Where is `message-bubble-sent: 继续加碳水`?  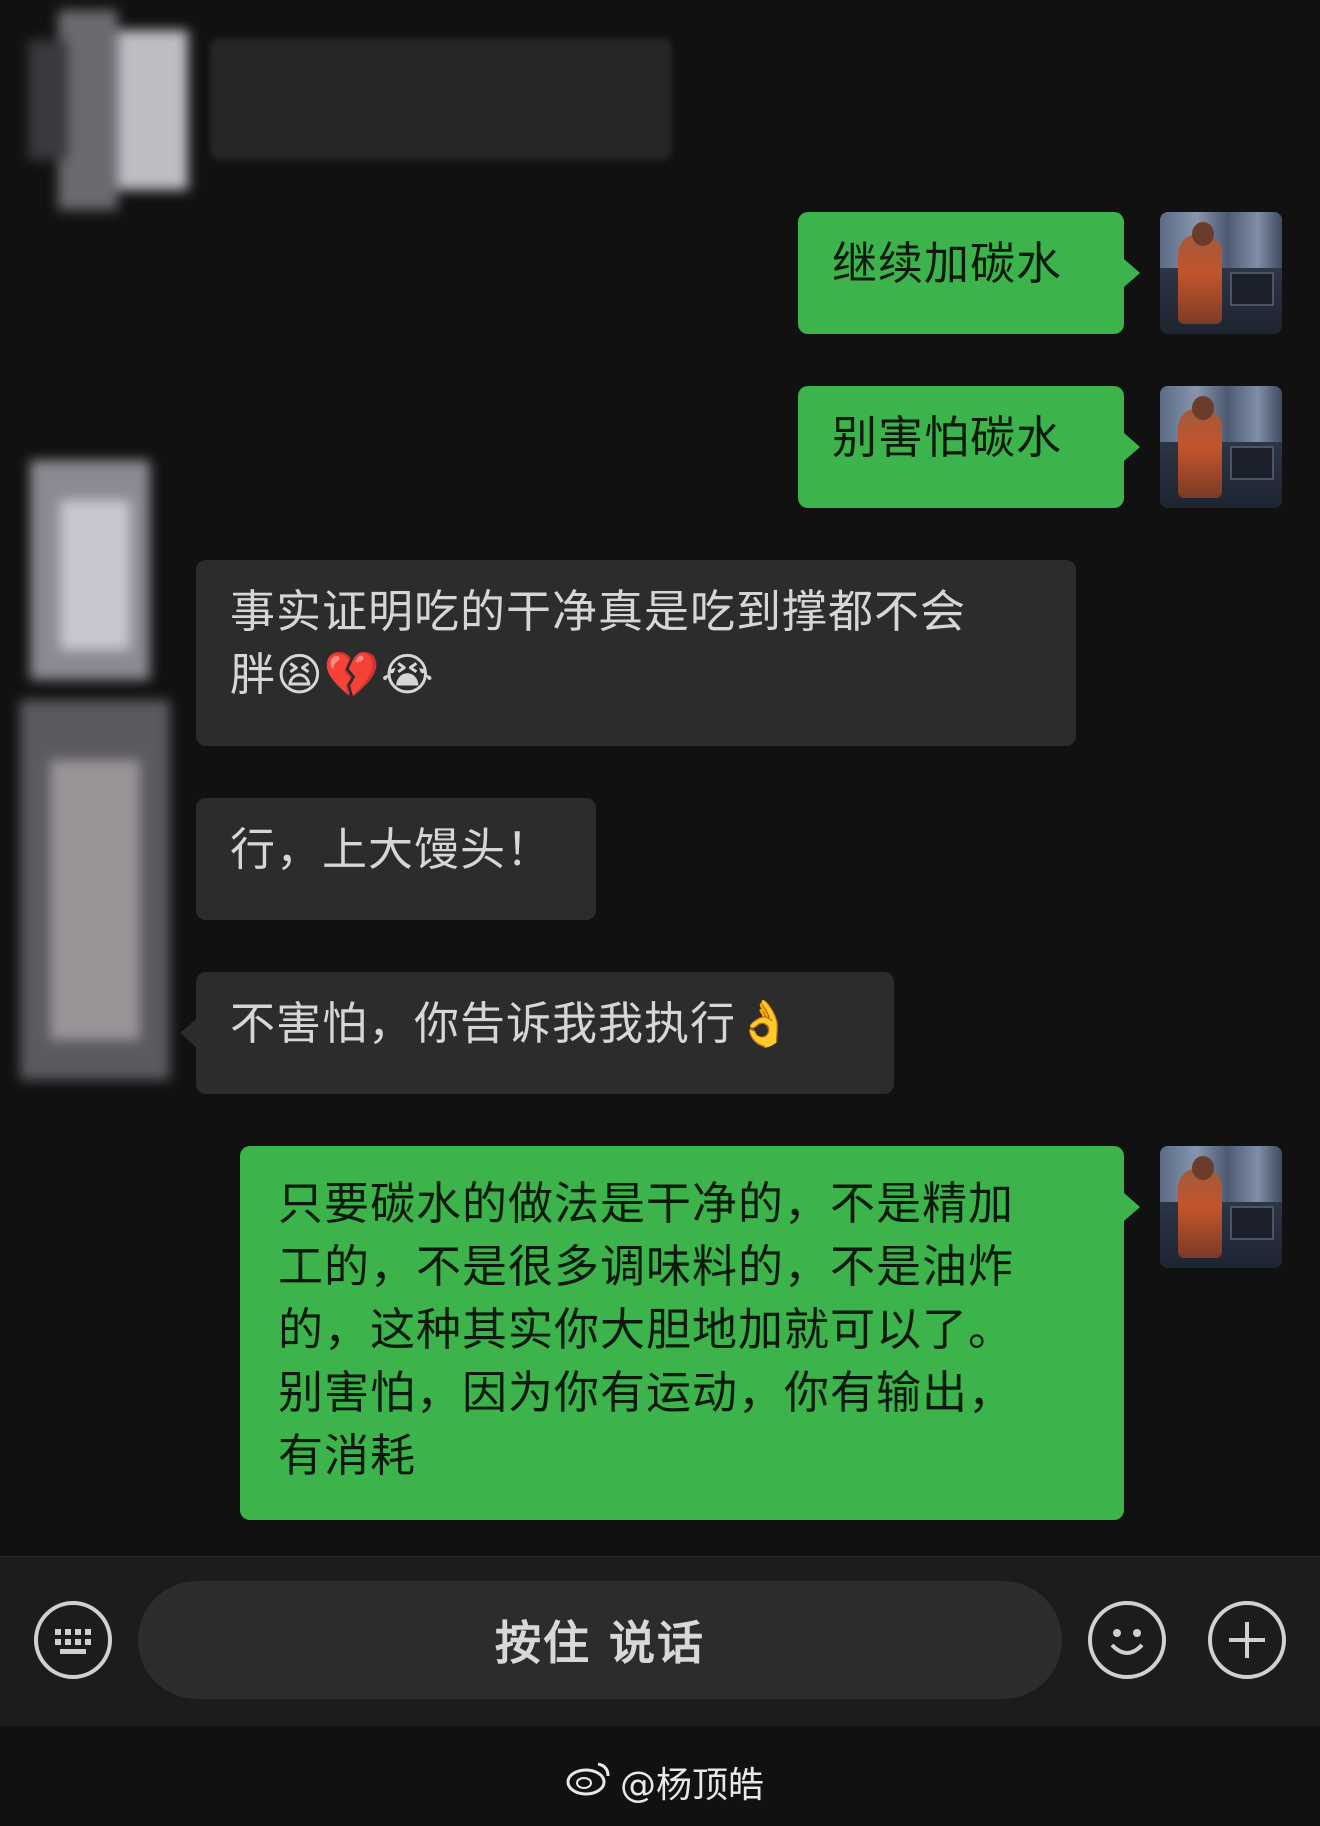
message-bubble-sent: 继续加碳水 is located at coordinates (961, 273).